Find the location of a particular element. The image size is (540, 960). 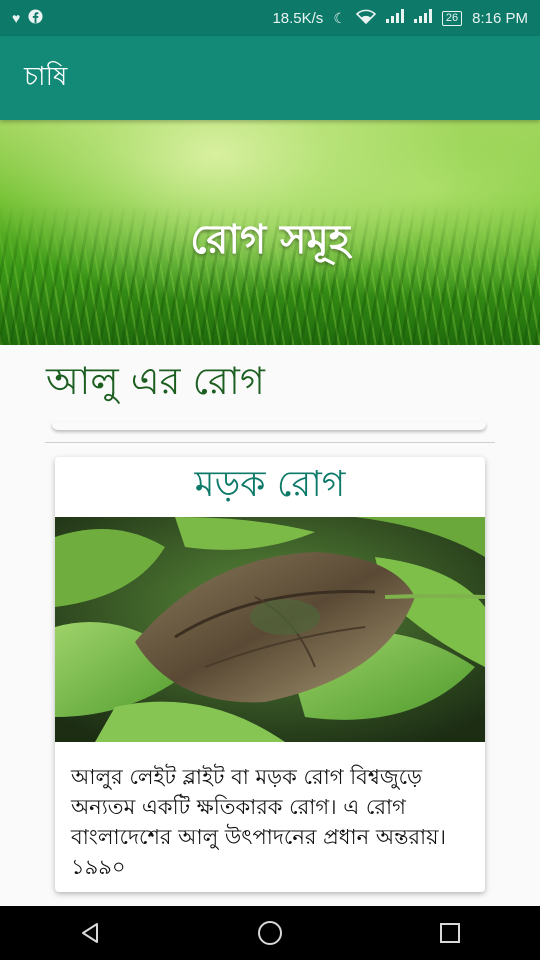

status-bar: ♥ 18.5K/s ☾ 26 8:16 PM is located at coordinates (270, 18).